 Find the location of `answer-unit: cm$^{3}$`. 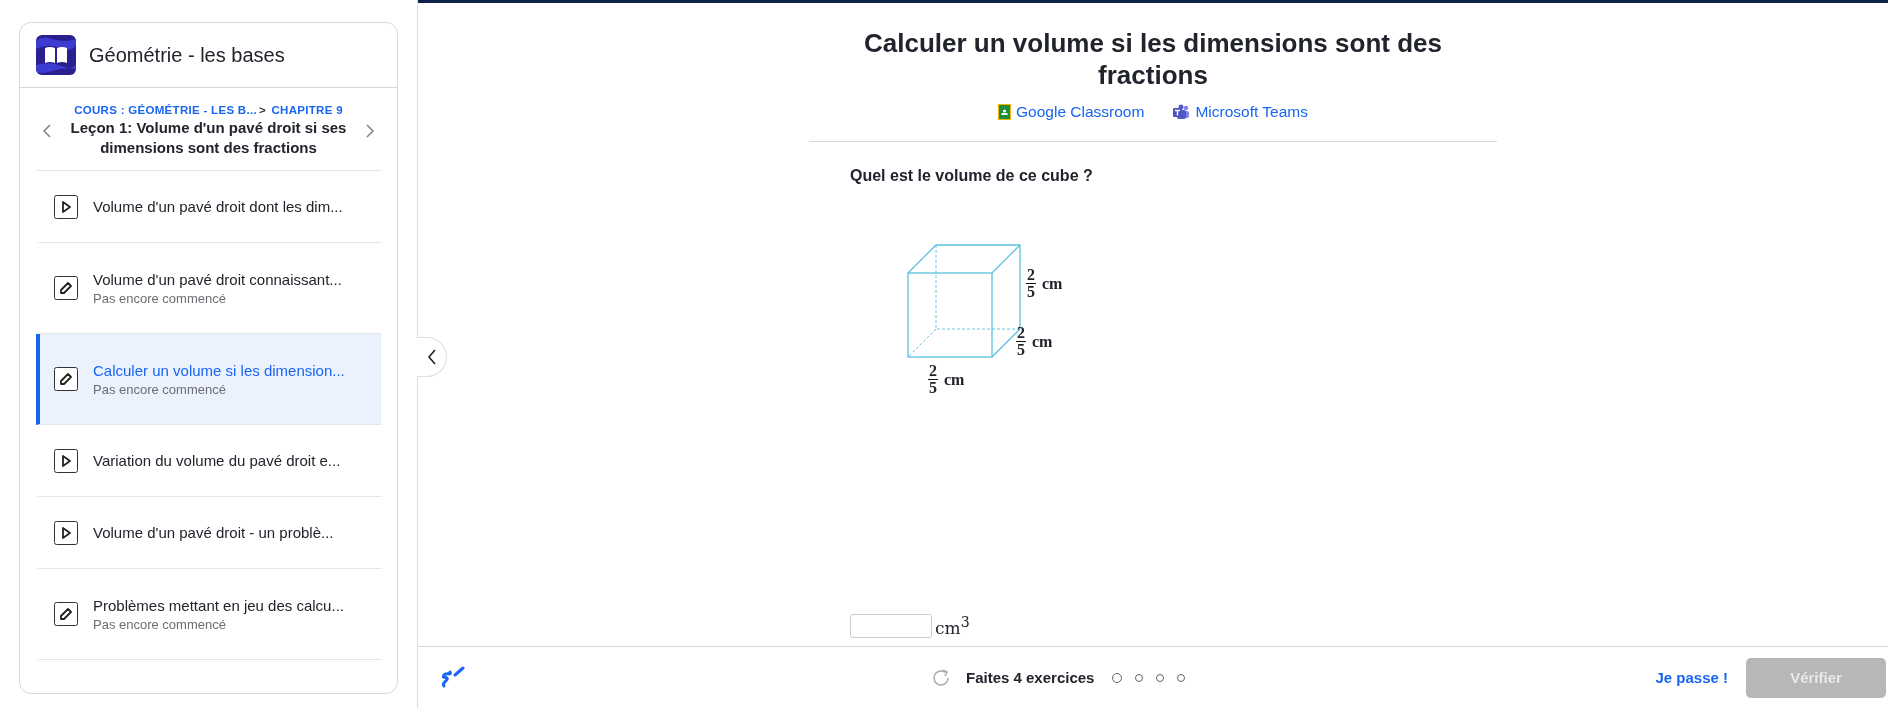

answer-unit: cm$^{3}$ is located at coordinates (952, 626).